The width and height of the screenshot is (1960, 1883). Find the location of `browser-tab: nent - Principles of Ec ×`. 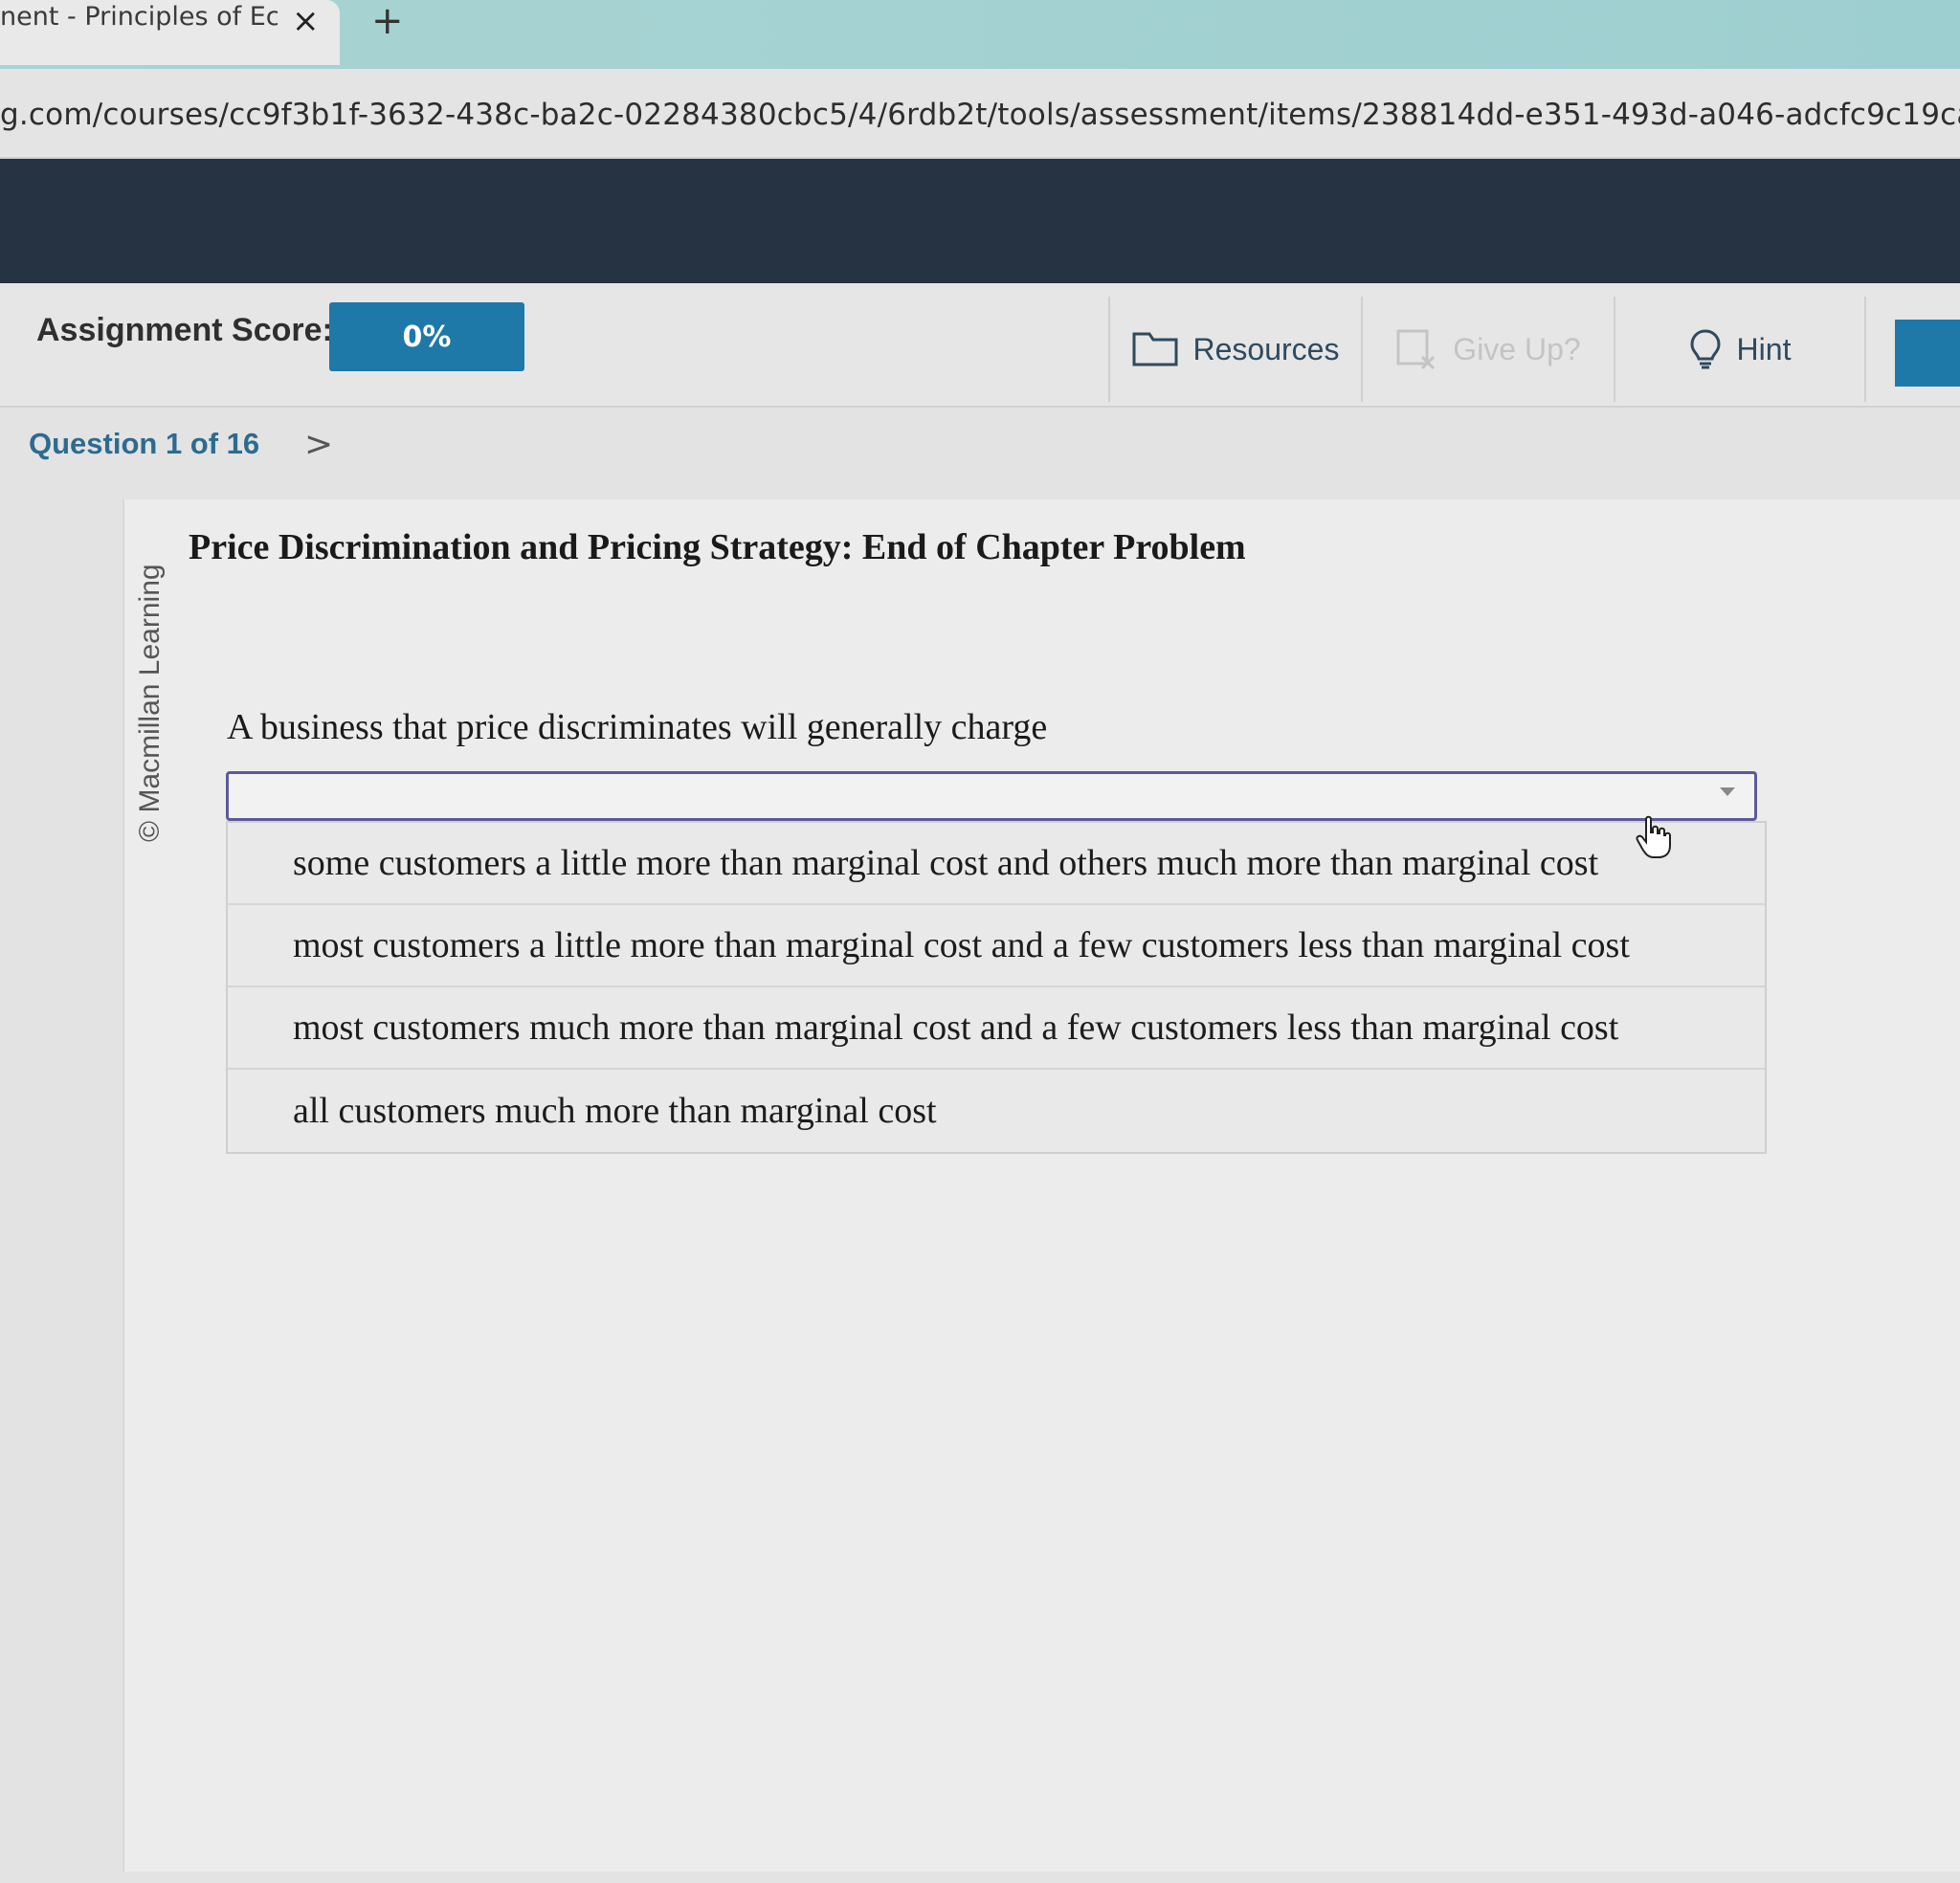

browser-tab: nent - Principles of Ec × is located at coordinates (170, 32).